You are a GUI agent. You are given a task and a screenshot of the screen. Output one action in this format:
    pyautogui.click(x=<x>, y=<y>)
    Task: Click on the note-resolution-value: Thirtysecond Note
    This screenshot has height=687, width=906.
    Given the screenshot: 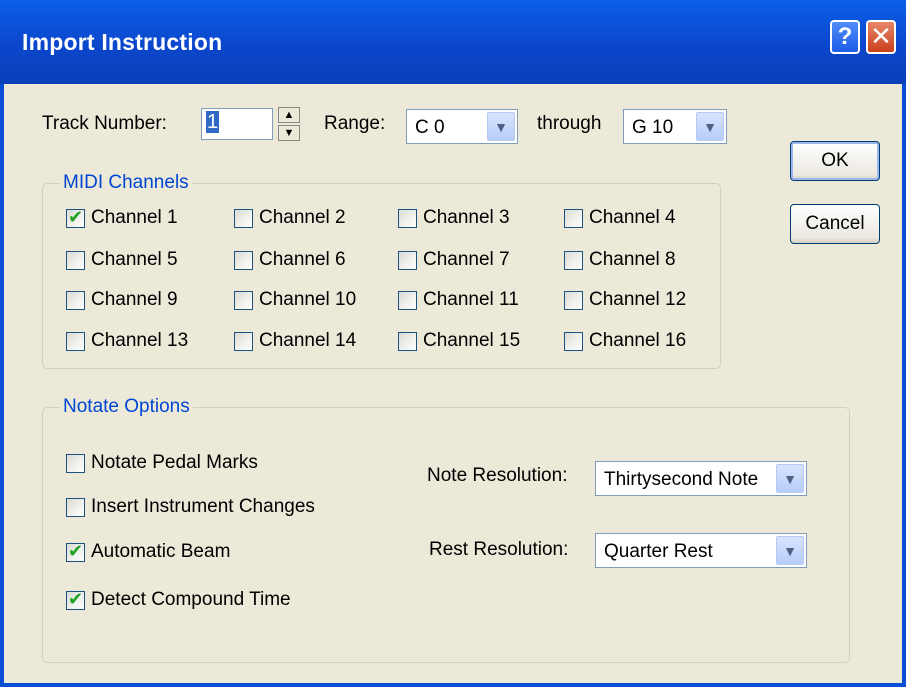 What is the action you would take?
    pyautogui.click(x=681, y=479)
    